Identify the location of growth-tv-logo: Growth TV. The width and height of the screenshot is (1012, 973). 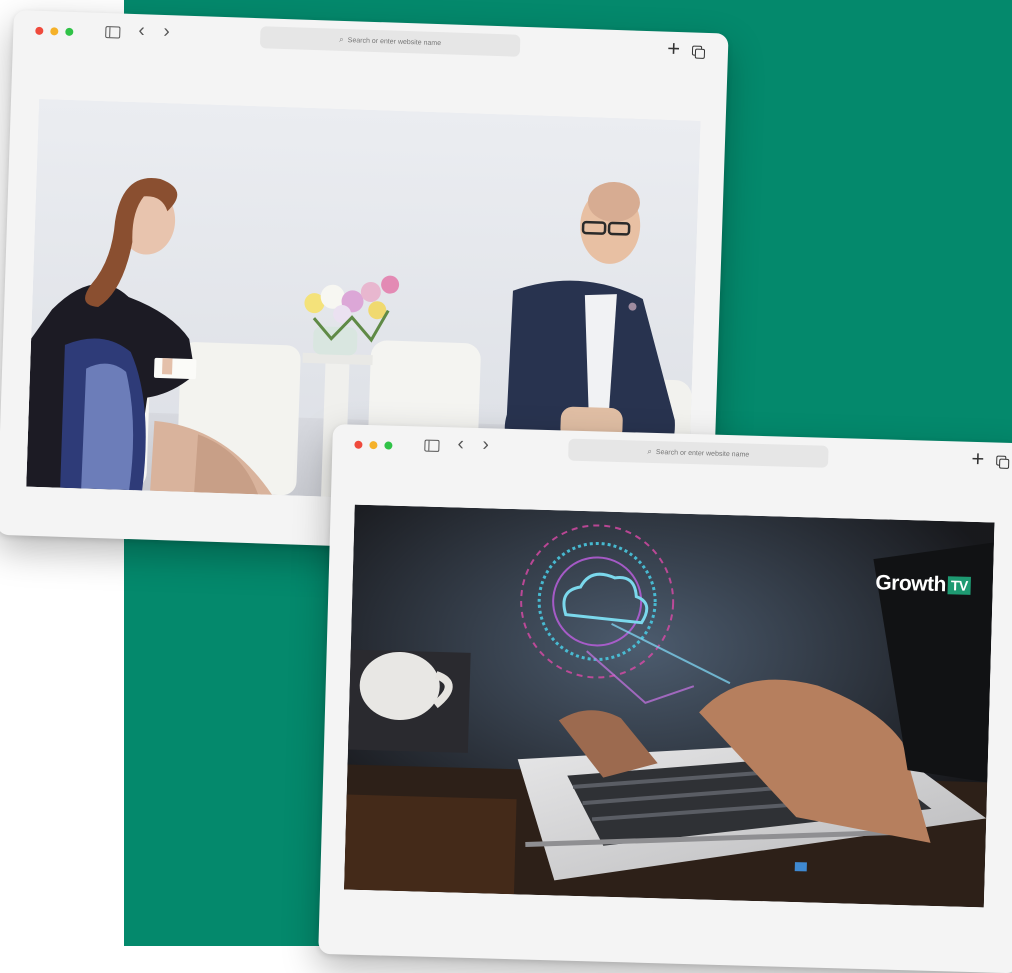
(923, 584).